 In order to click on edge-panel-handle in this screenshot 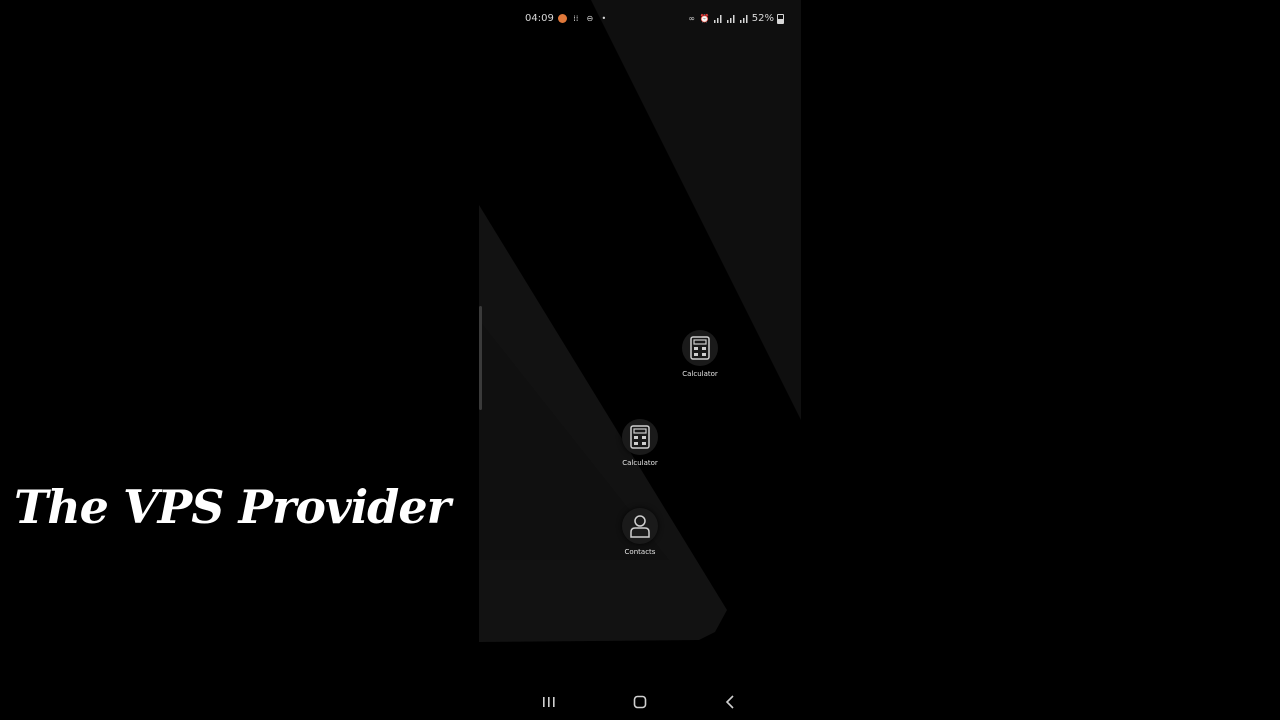, I will do `click(480, 358)`.